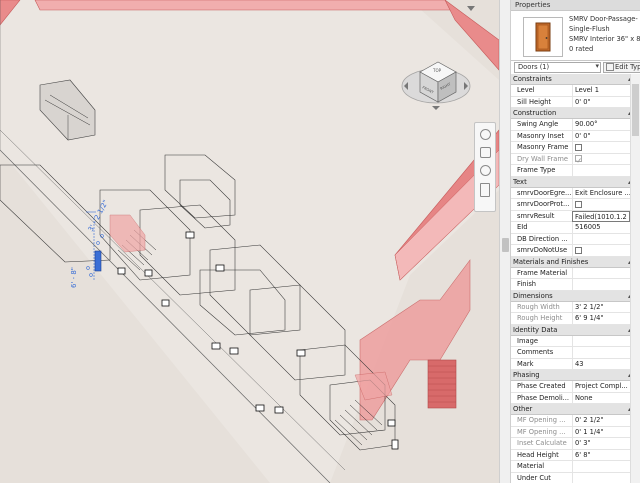 Image resolution: width=640 pixels, height=483 pixels. I want to click on property-row: Frame Material, so click(575, 273).